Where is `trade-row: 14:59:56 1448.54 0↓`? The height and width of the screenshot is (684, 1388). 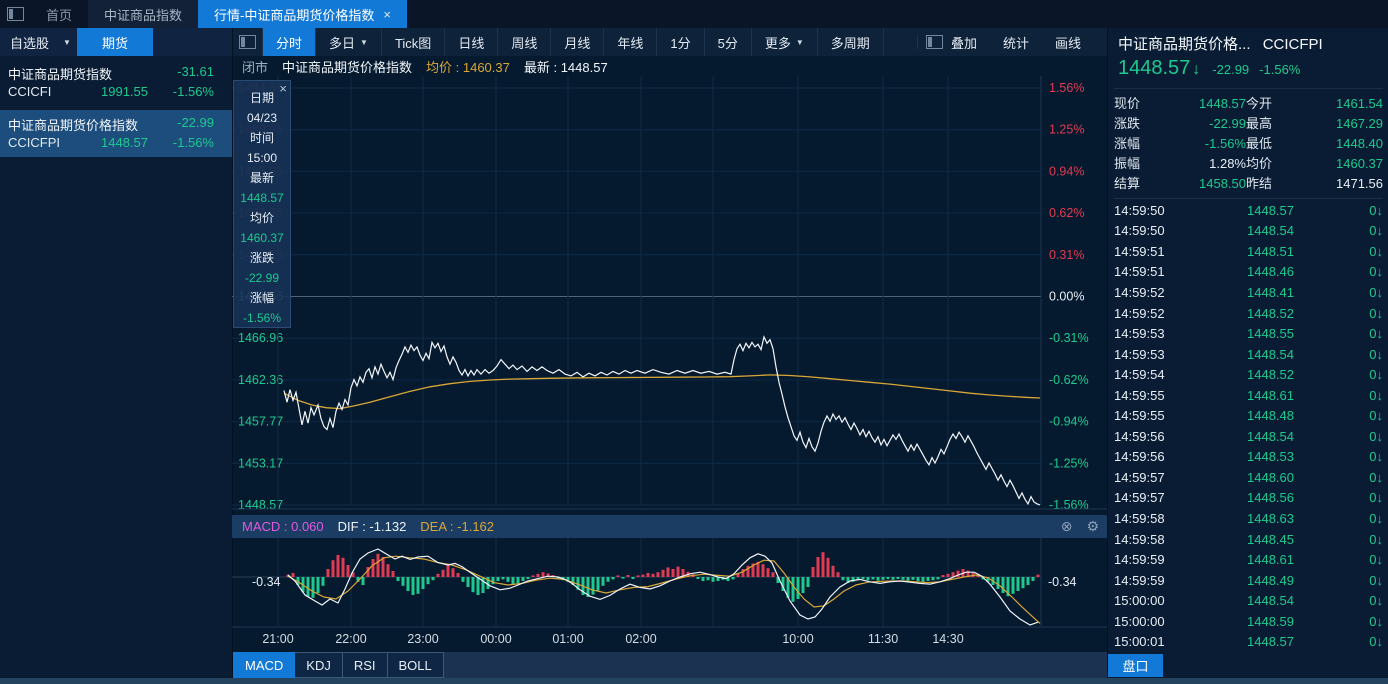
trade-row: 14:59:56 1448.54 0↓ is located at coordinates (1248, 436).